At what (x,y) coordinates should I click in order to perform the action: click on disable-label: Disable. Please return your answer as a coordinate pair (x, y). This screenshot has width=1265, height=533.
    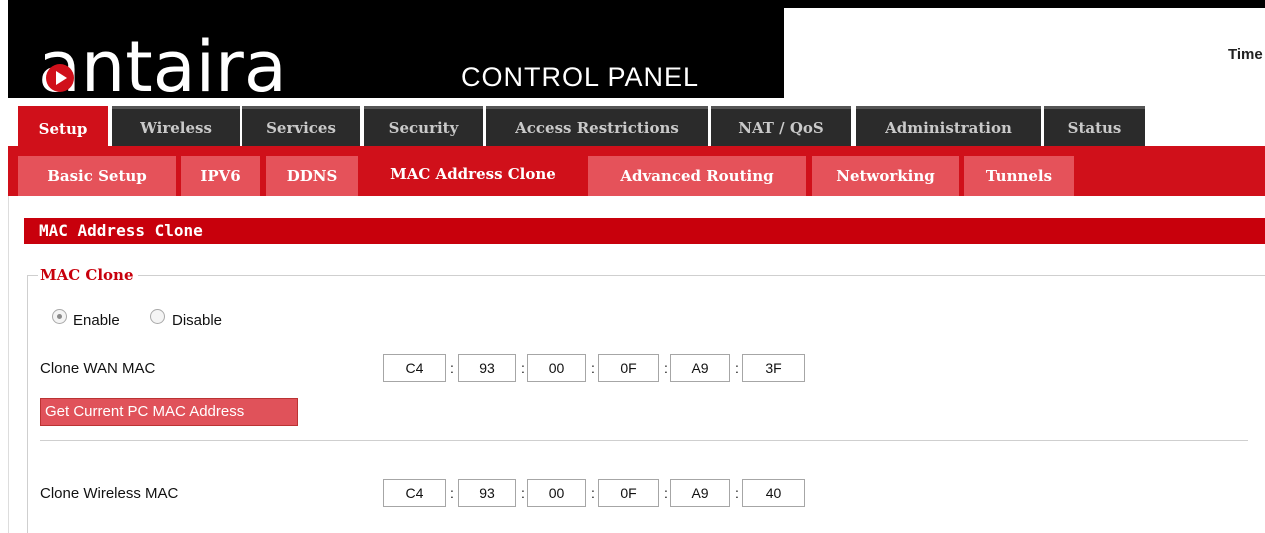
    Looking at the image, I should click on (197, 320).